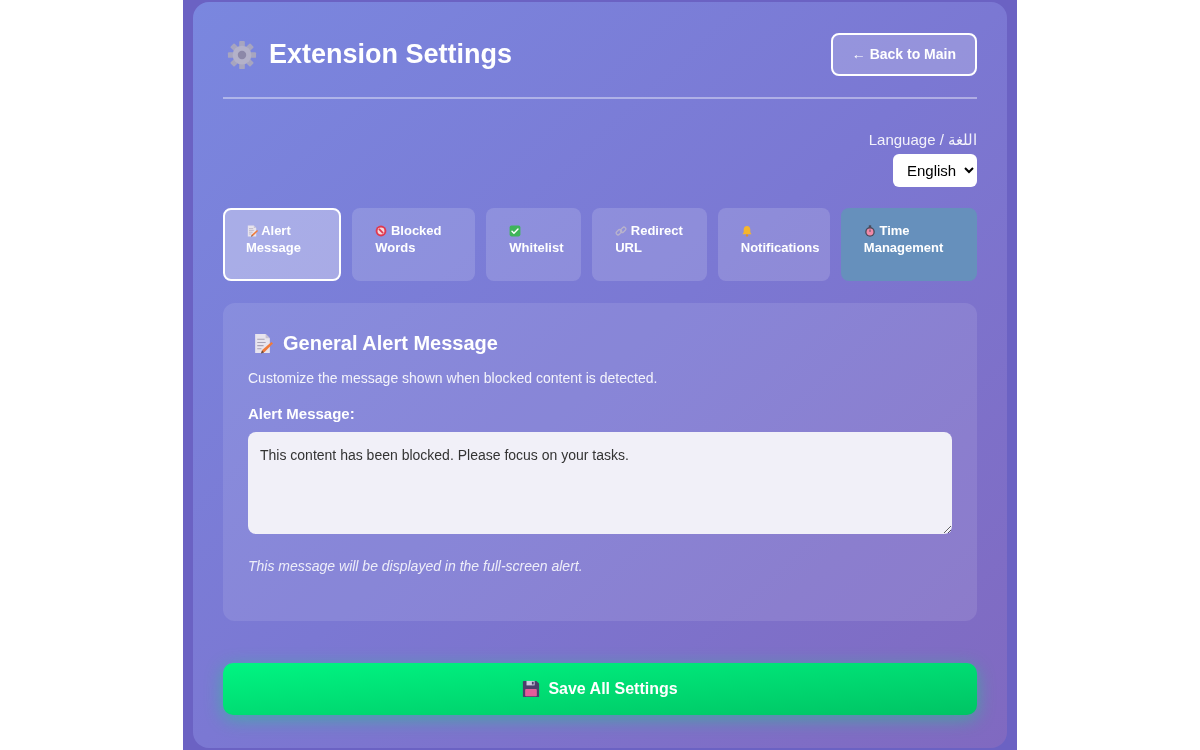 This screenshot has height=750, width=1200. I want to click on language-select: English, so click(935, 170).